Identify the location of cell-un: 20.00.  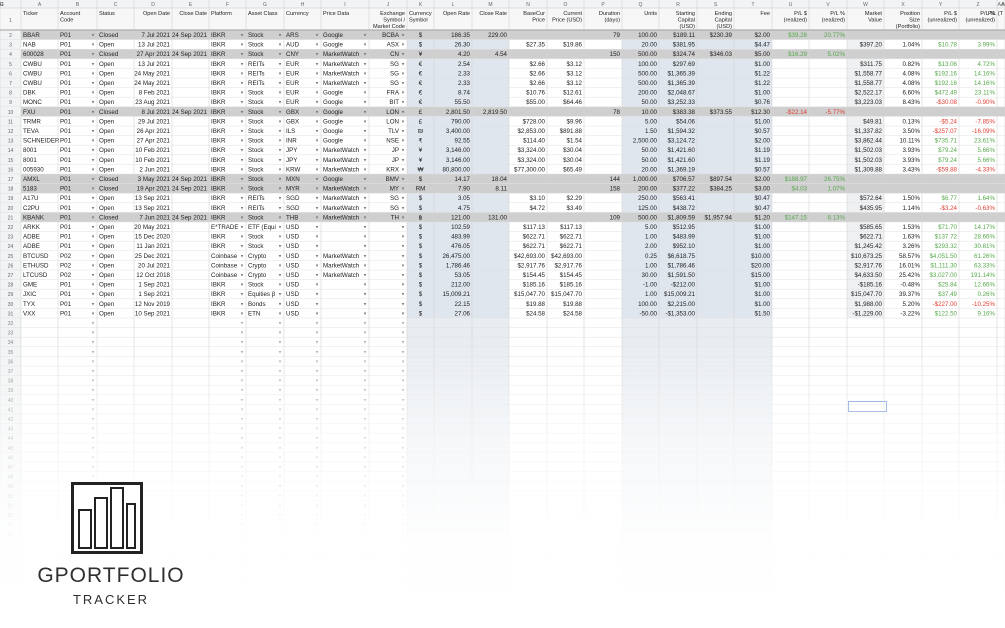
(650, 45).